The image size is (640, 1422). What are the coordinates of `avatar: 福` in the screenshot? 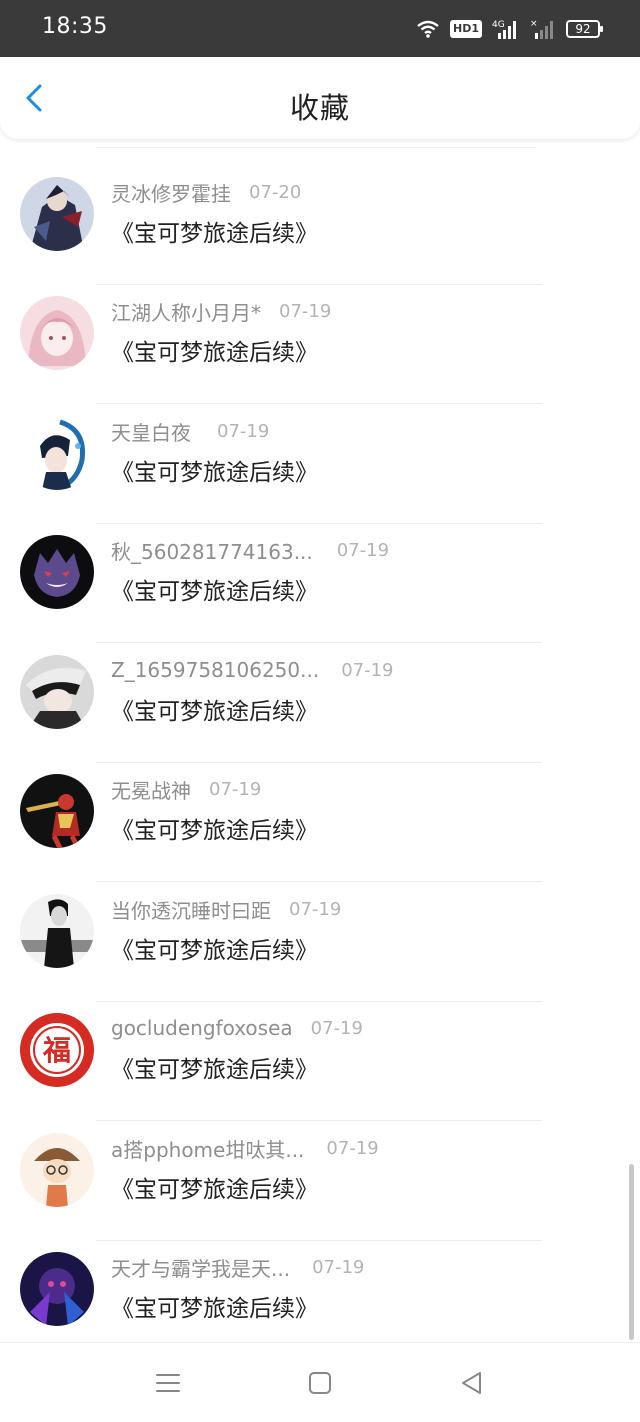 It's located at (57, 1050).